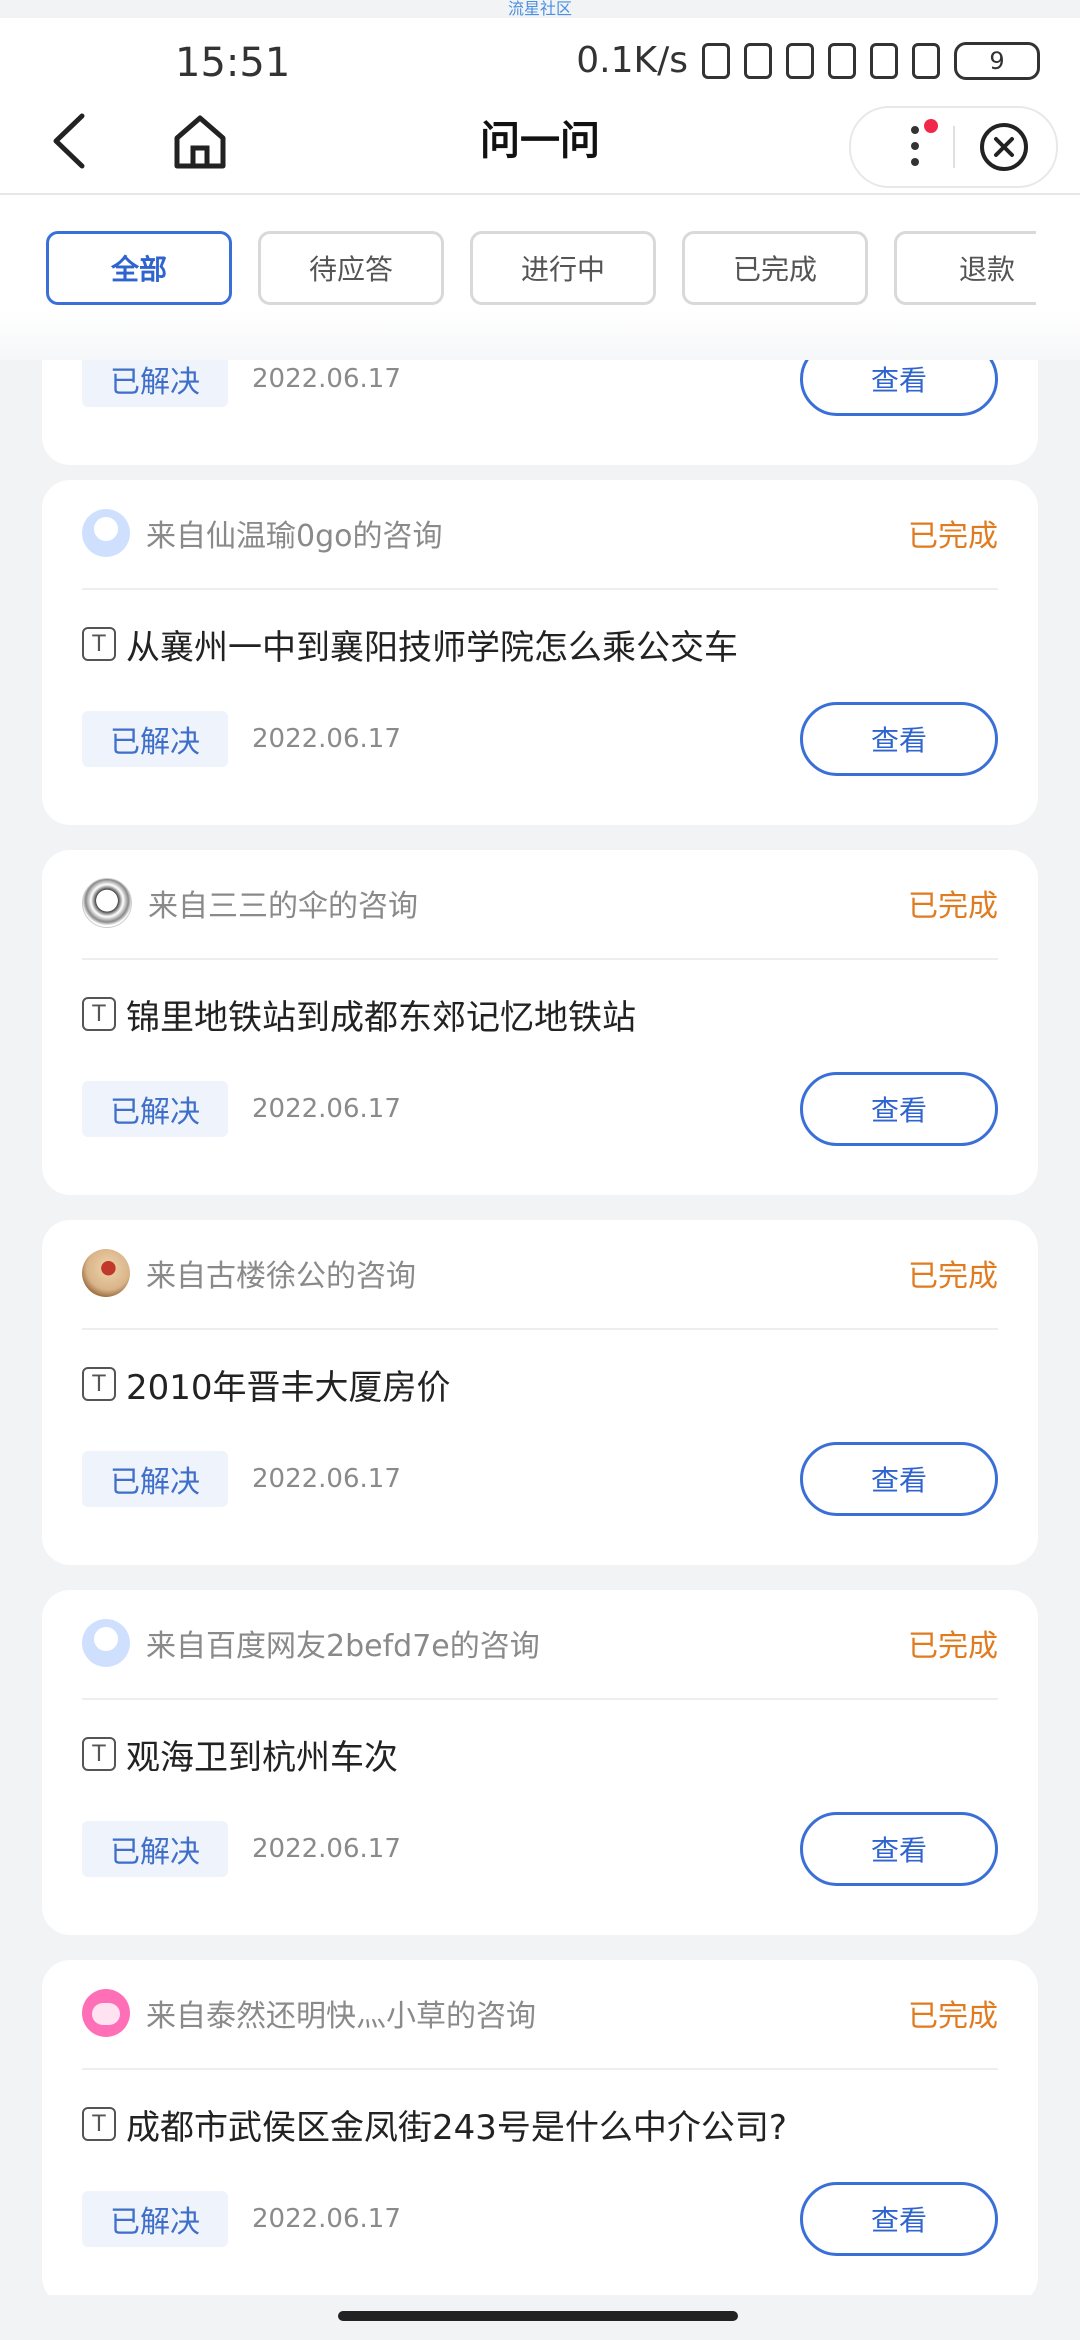  Describe the element at coordinates (921, 146) in the screenshot. I see `more-icon` at that location.